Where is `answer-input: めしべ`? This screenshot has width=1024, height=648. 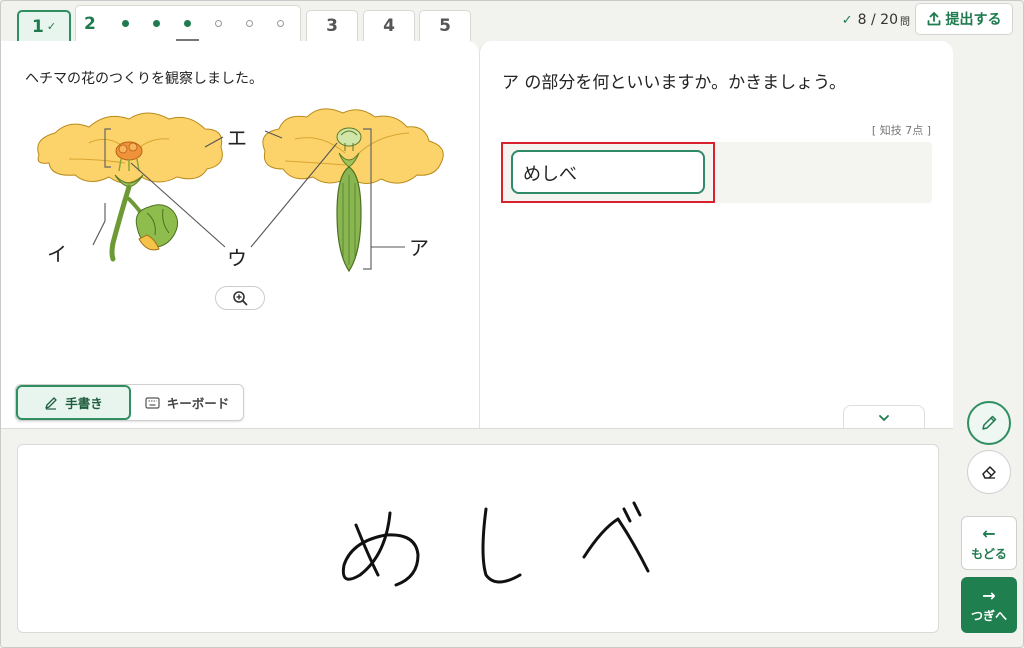 answer-input: めしべ is located at coordinates (608, 172).